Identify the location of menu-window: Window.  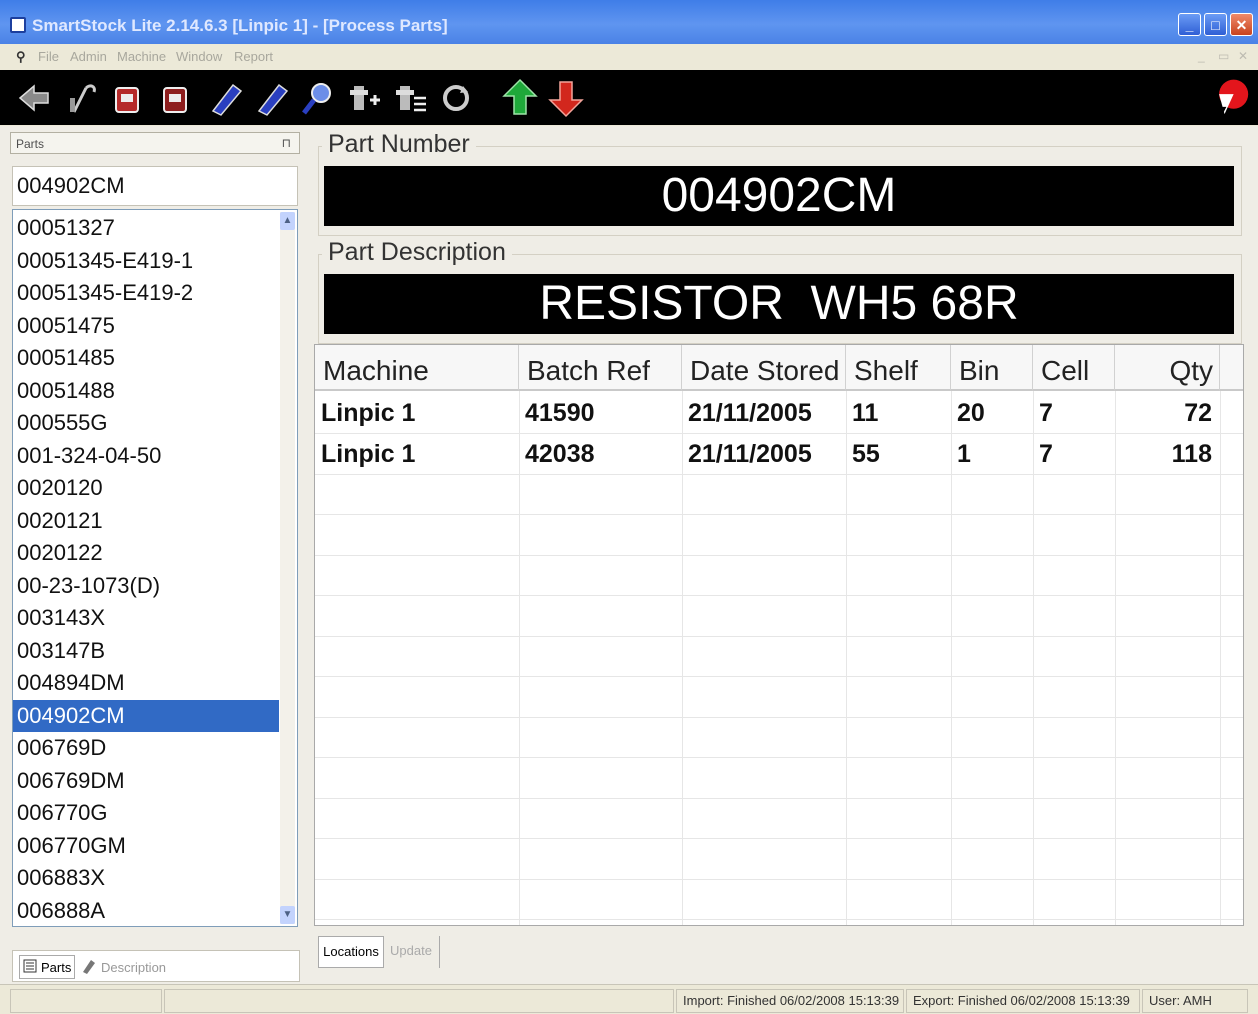
(199, 56).